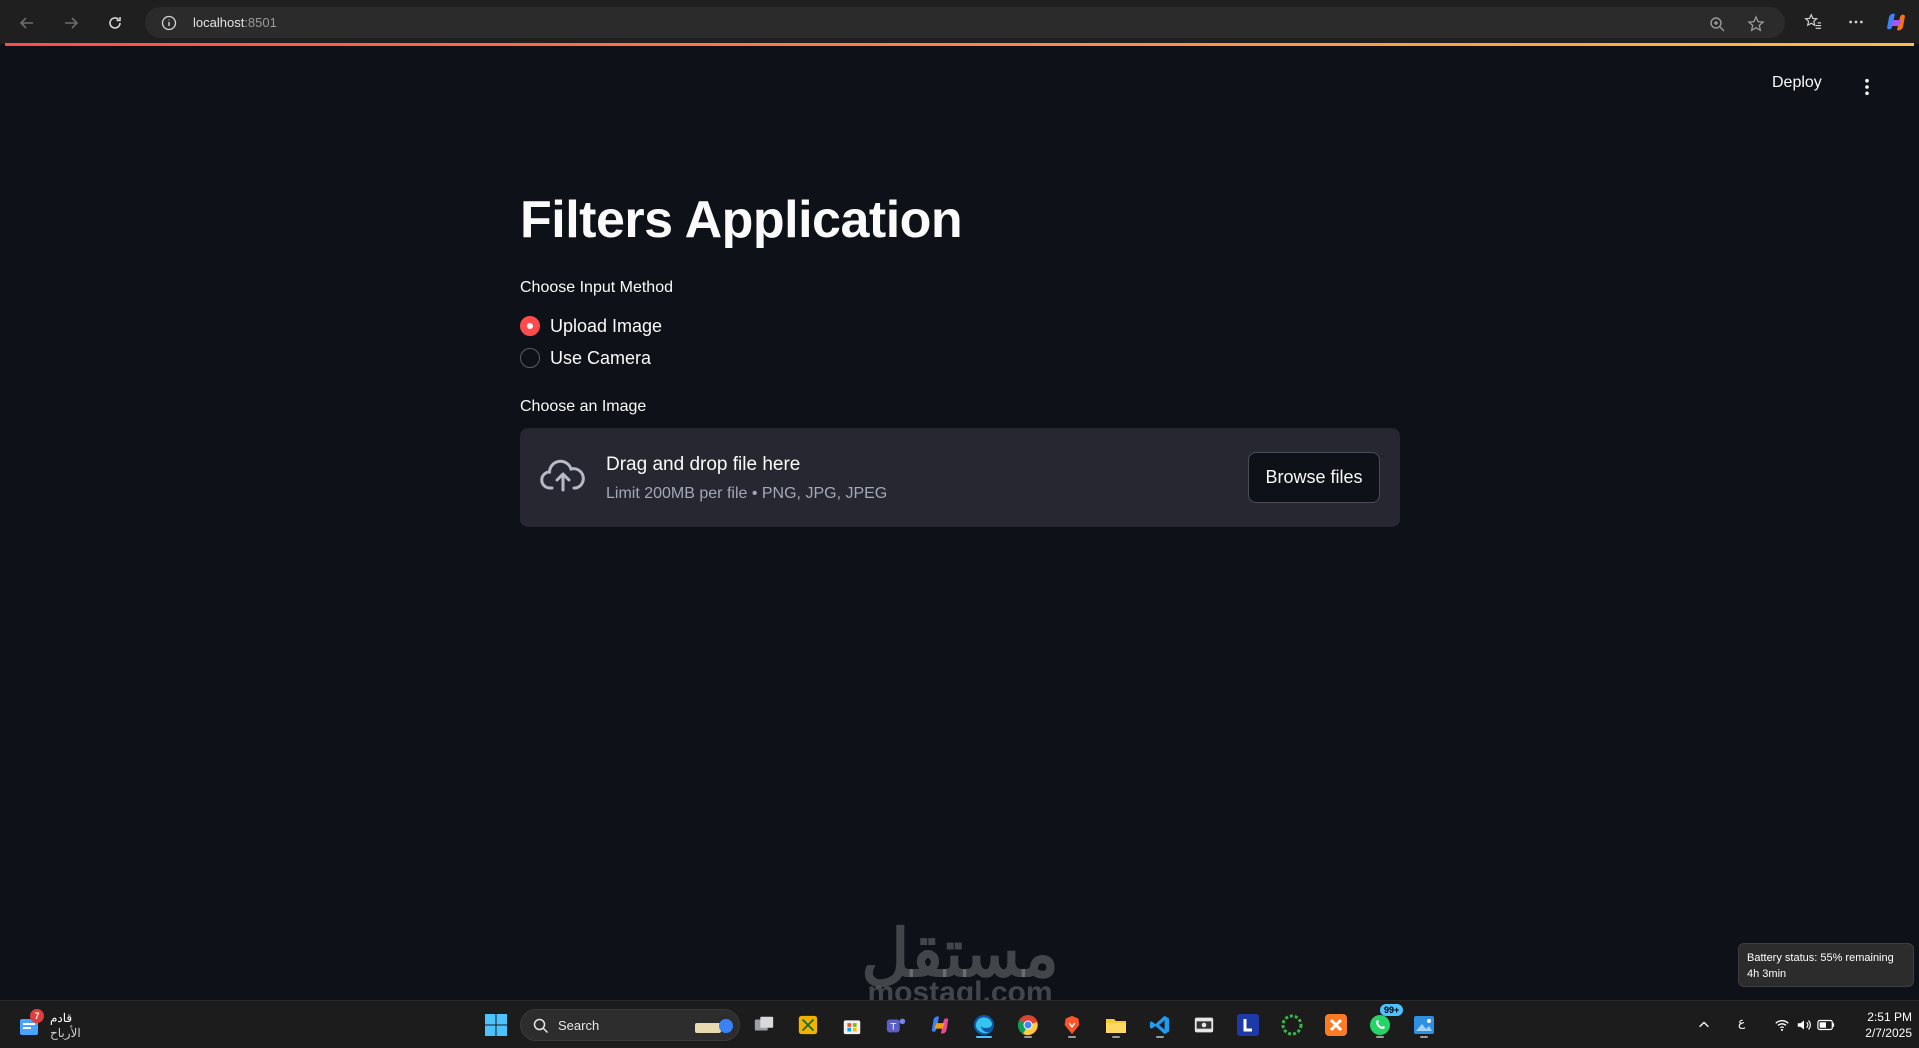 The height and width of the screenshot is (1048, 1919). What do you see at coordinates (115, 23) in the screenshot?
I see `refresh-icon` at bounding box center [115, 23].